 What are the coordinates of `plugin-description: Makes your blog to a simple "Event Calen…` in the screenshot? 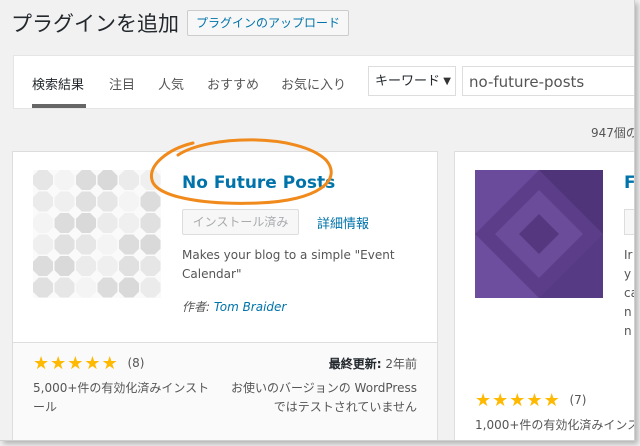 It's located at (288, 264).